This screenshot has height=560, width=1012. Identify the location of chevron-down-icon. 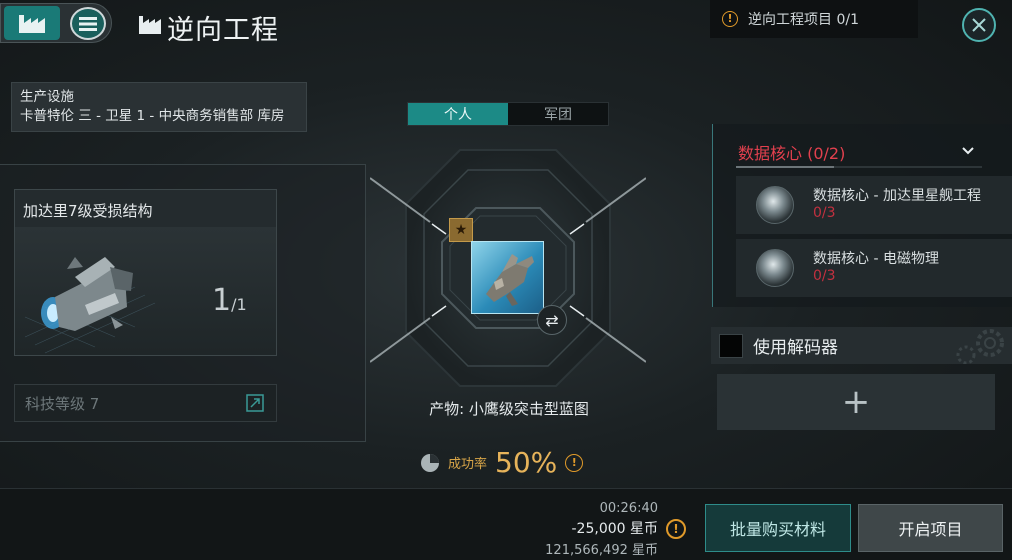
(968, 151).